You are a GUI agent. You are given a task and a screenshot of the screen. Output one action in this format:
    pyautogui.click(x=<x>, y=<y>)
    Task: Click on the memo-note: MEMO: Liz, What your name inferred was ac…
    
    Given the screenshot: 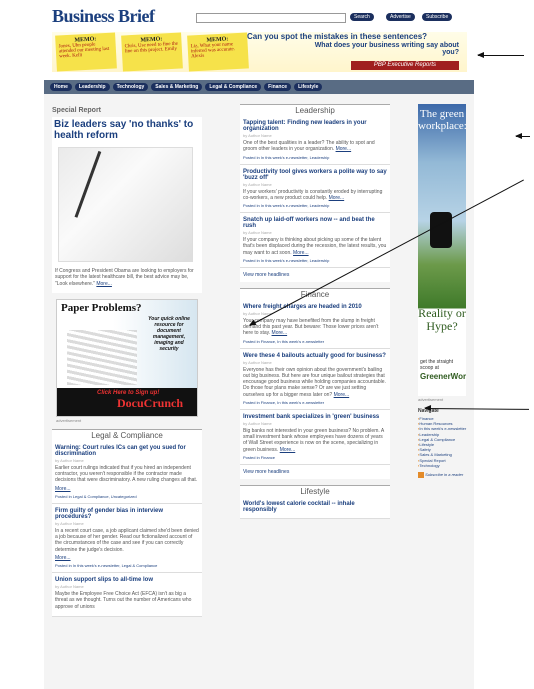 What is the action you would take?
    pyautogui.click(x=218, y=52)
    